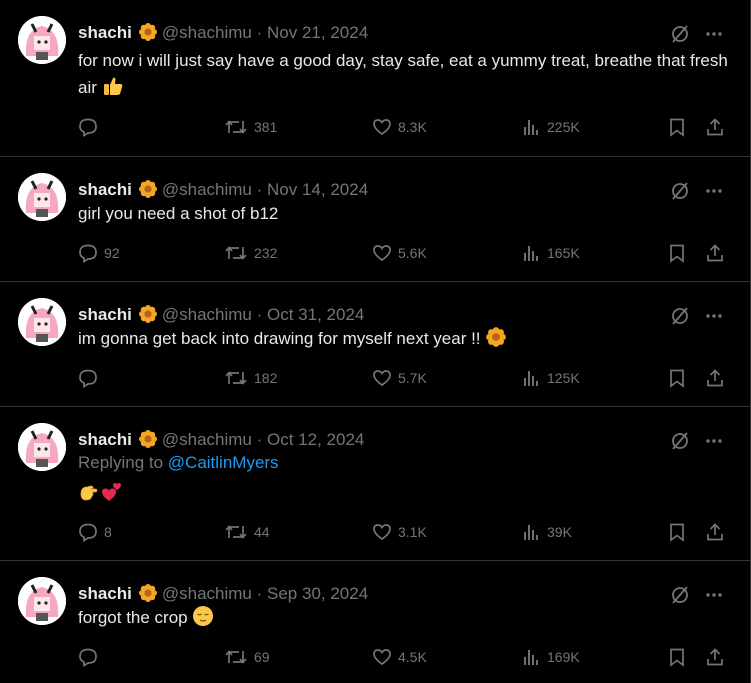 The image size is (751, 683). I want to click on tweet-header: shachi @shachimu · Oct 12, 2024, so click(221, 440).